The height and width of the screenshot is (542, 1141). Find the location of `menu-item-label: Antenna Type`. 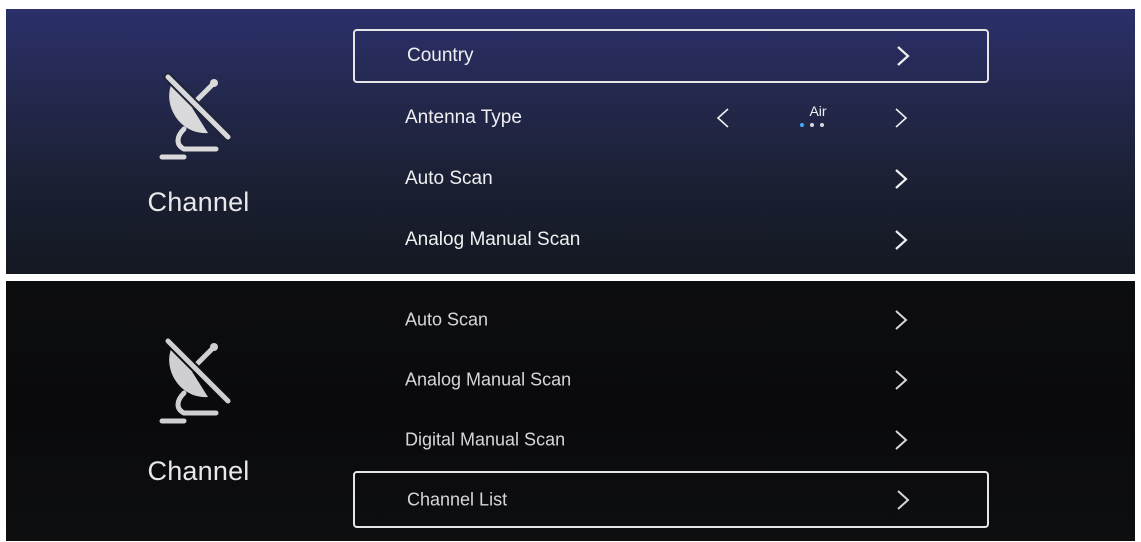

menu-item-label: Antenna Type is located at coordinates (463, 117).